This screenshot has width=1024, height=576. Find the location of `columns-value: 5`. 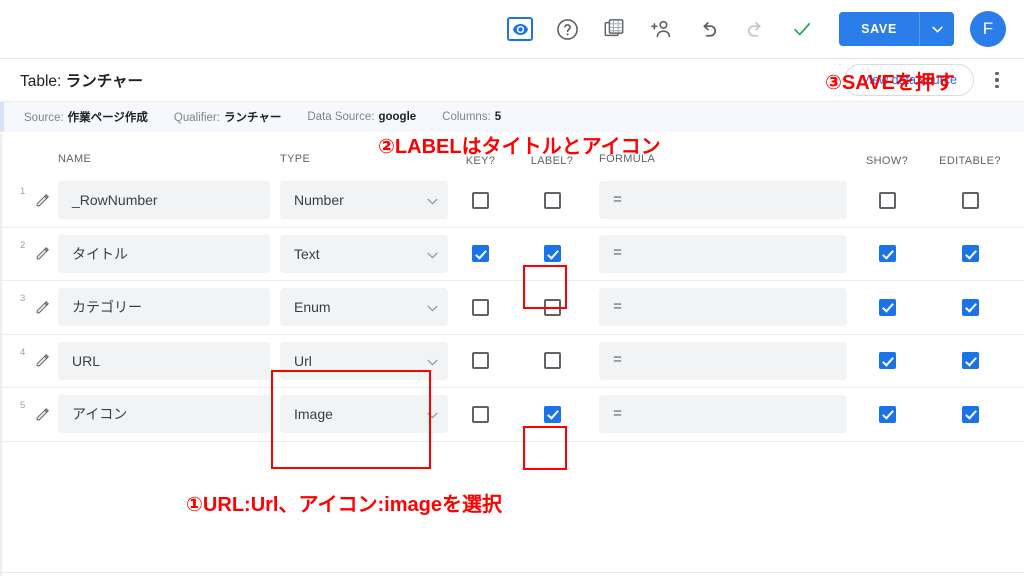

columns-value: 5 is located at coordinates (498, 117).